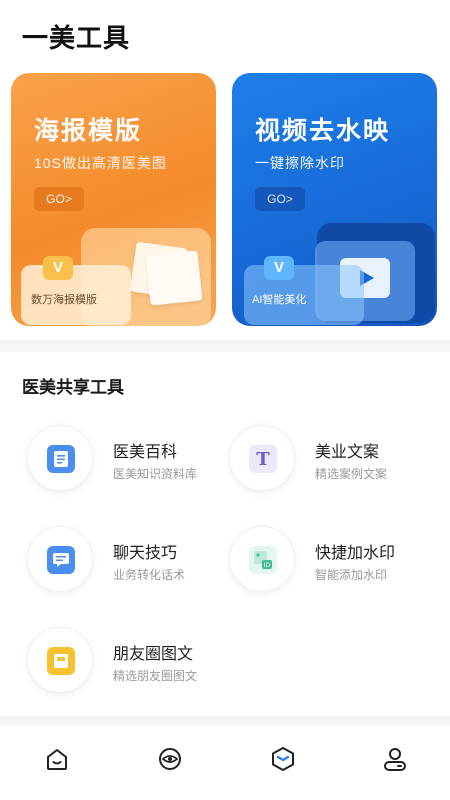  Describe the element at coordinates (64, 300) in the screenshot. I see `banner-tag: 数万海报模版` at that location.